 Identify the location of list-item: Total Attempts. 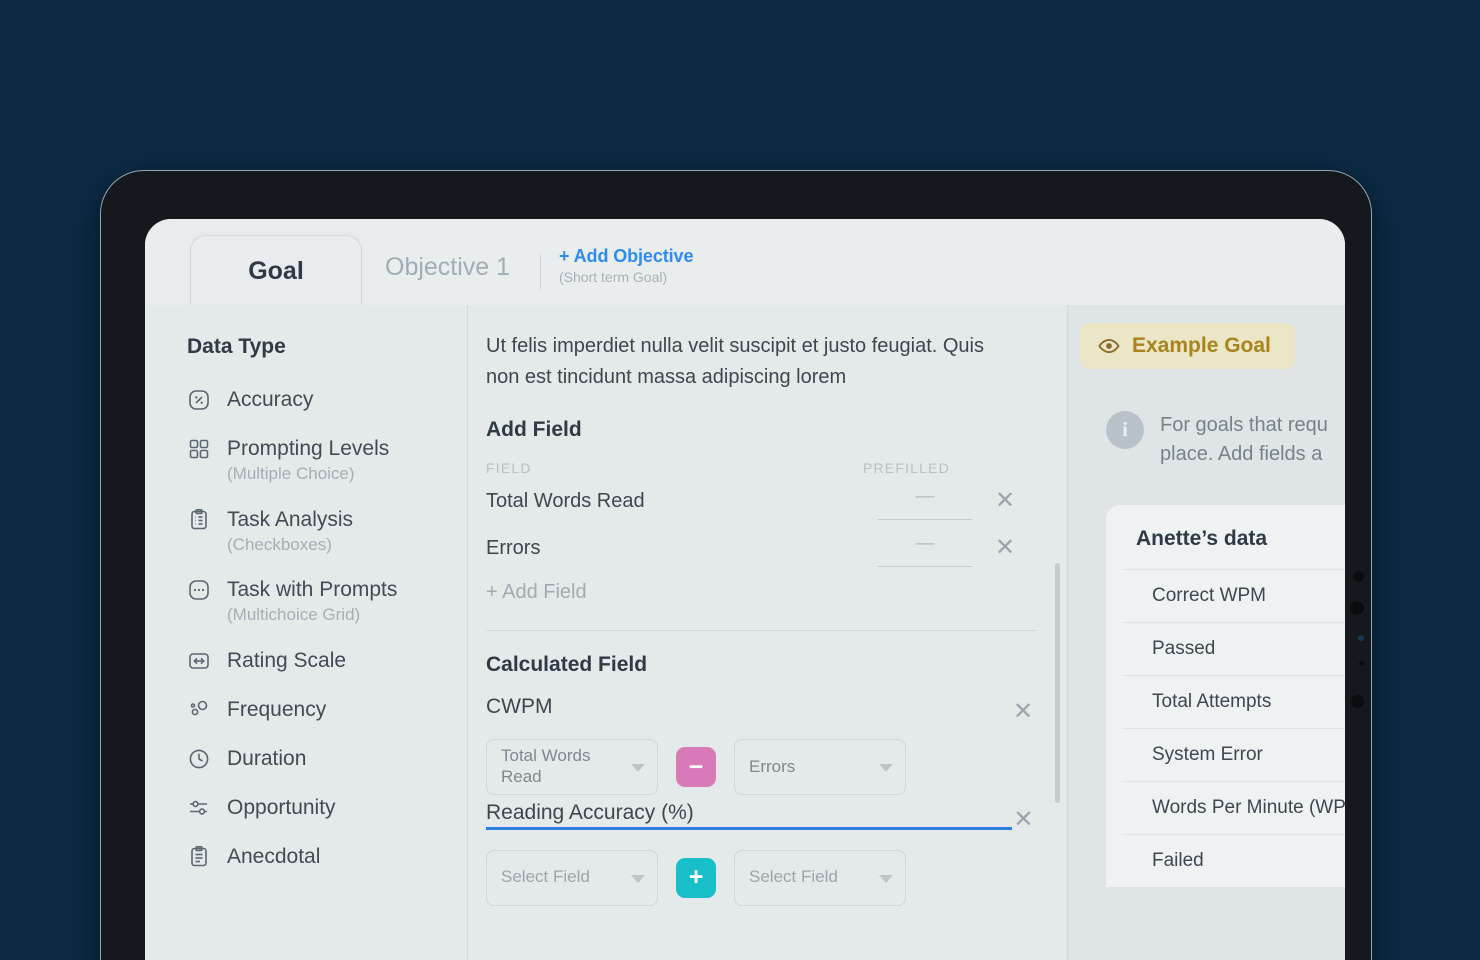
(1233, 701).